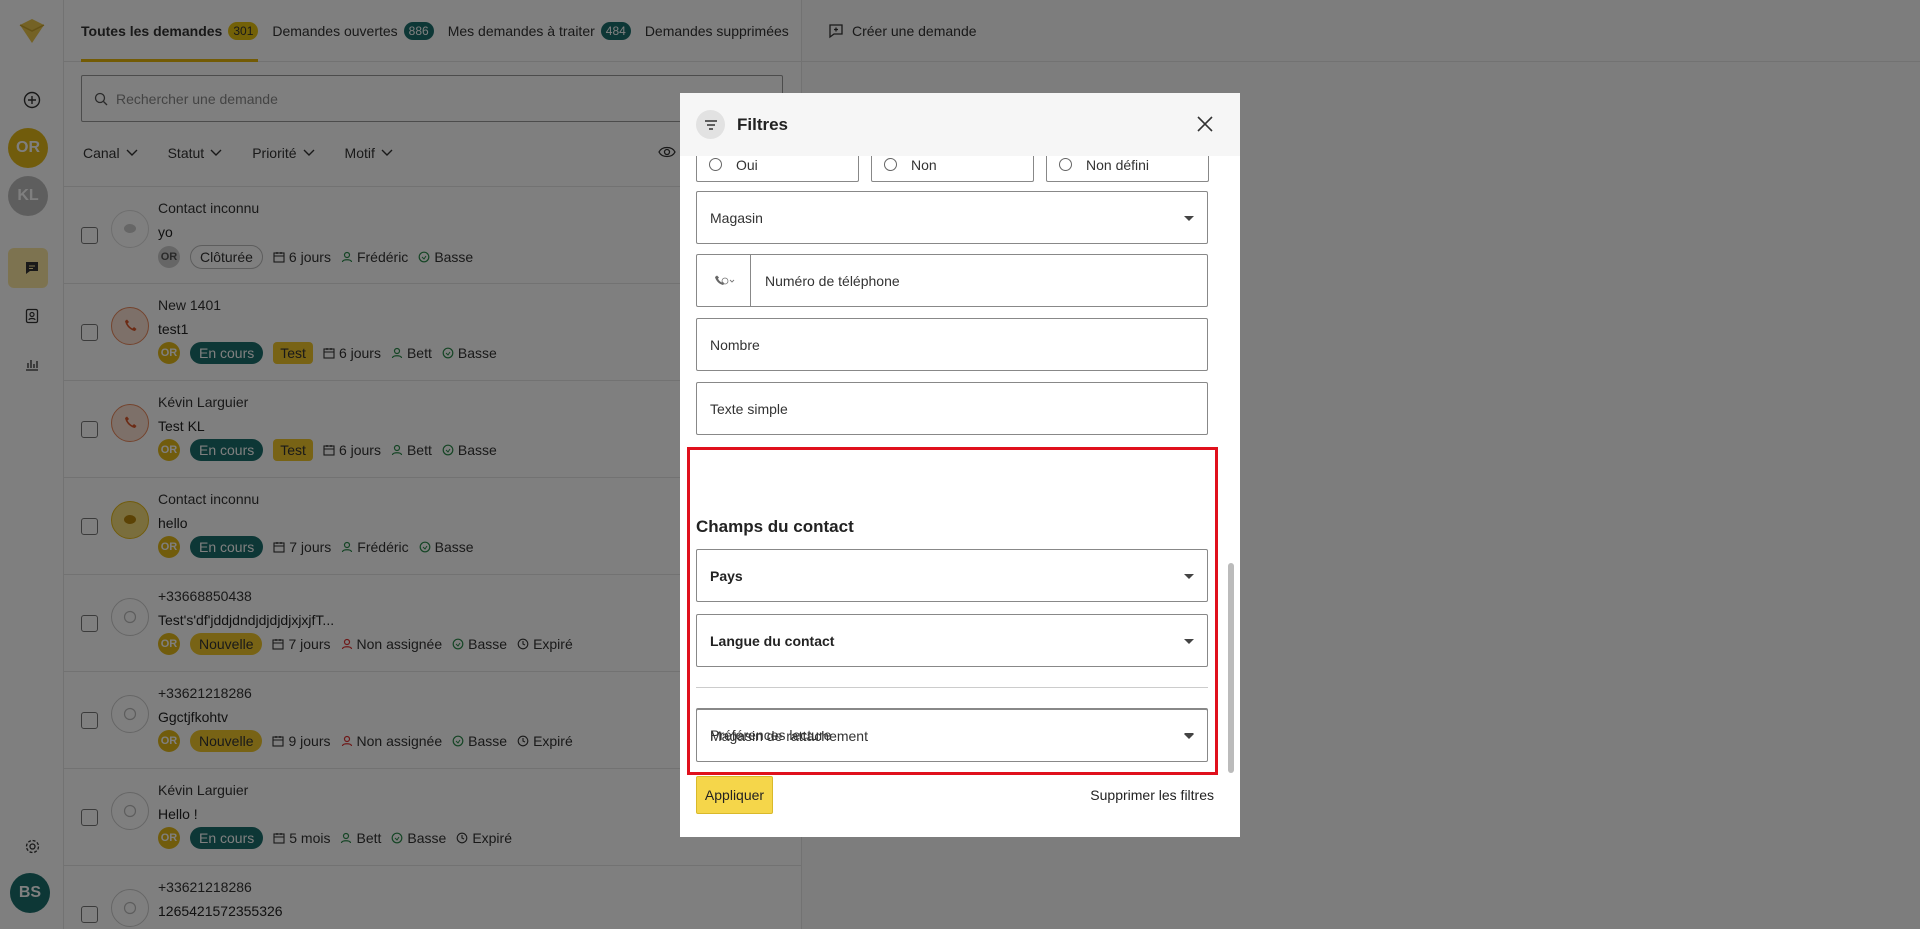  I want to click on close-icon, so click(1205, 124).